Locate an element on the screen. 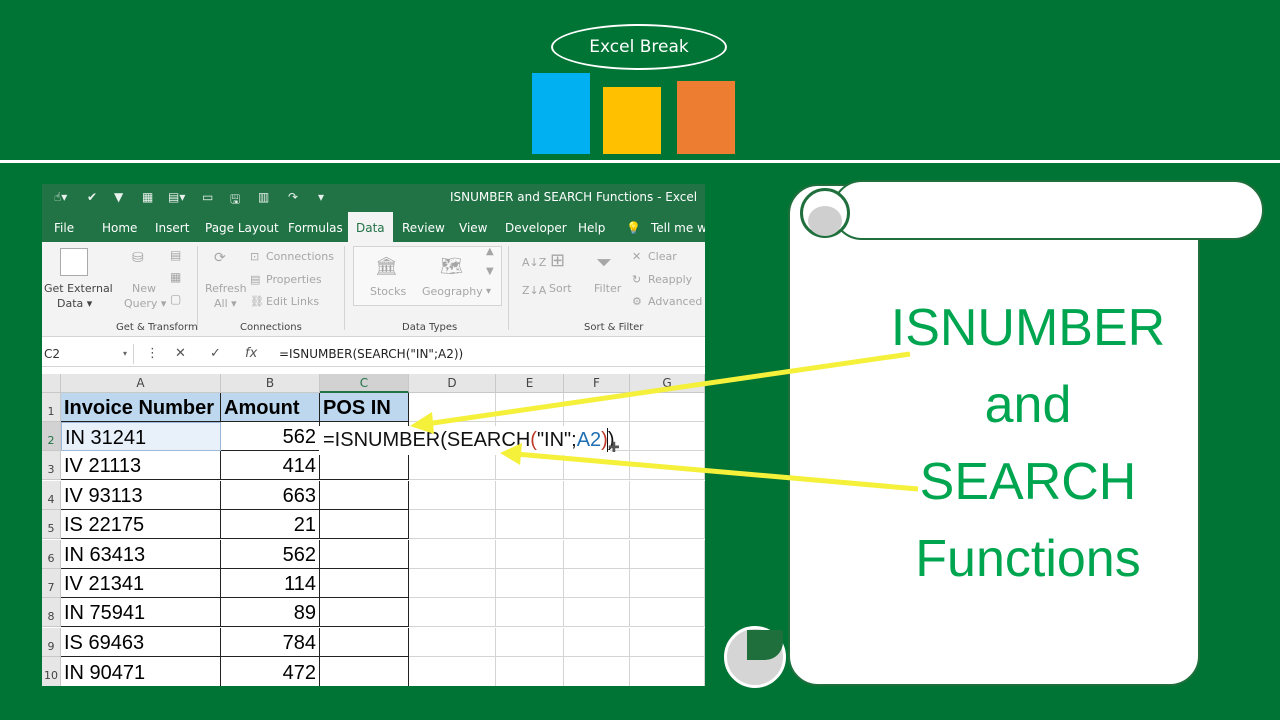  row-header-8: 8 is located at coordinates (51, 612).